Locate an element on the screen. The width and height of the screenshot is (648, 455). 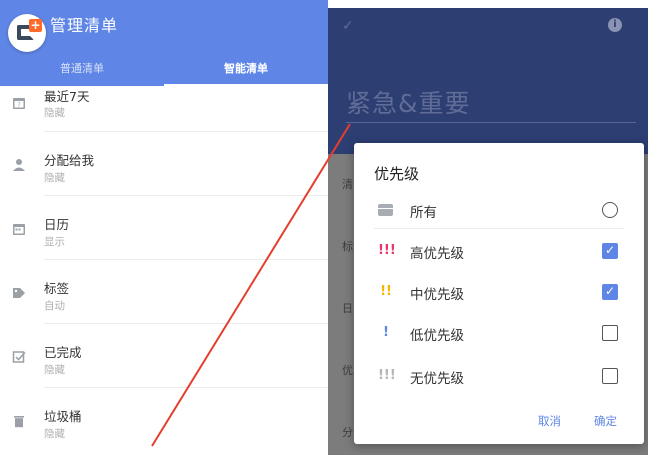
background-label: 清 is located at coordinates (347, 184).